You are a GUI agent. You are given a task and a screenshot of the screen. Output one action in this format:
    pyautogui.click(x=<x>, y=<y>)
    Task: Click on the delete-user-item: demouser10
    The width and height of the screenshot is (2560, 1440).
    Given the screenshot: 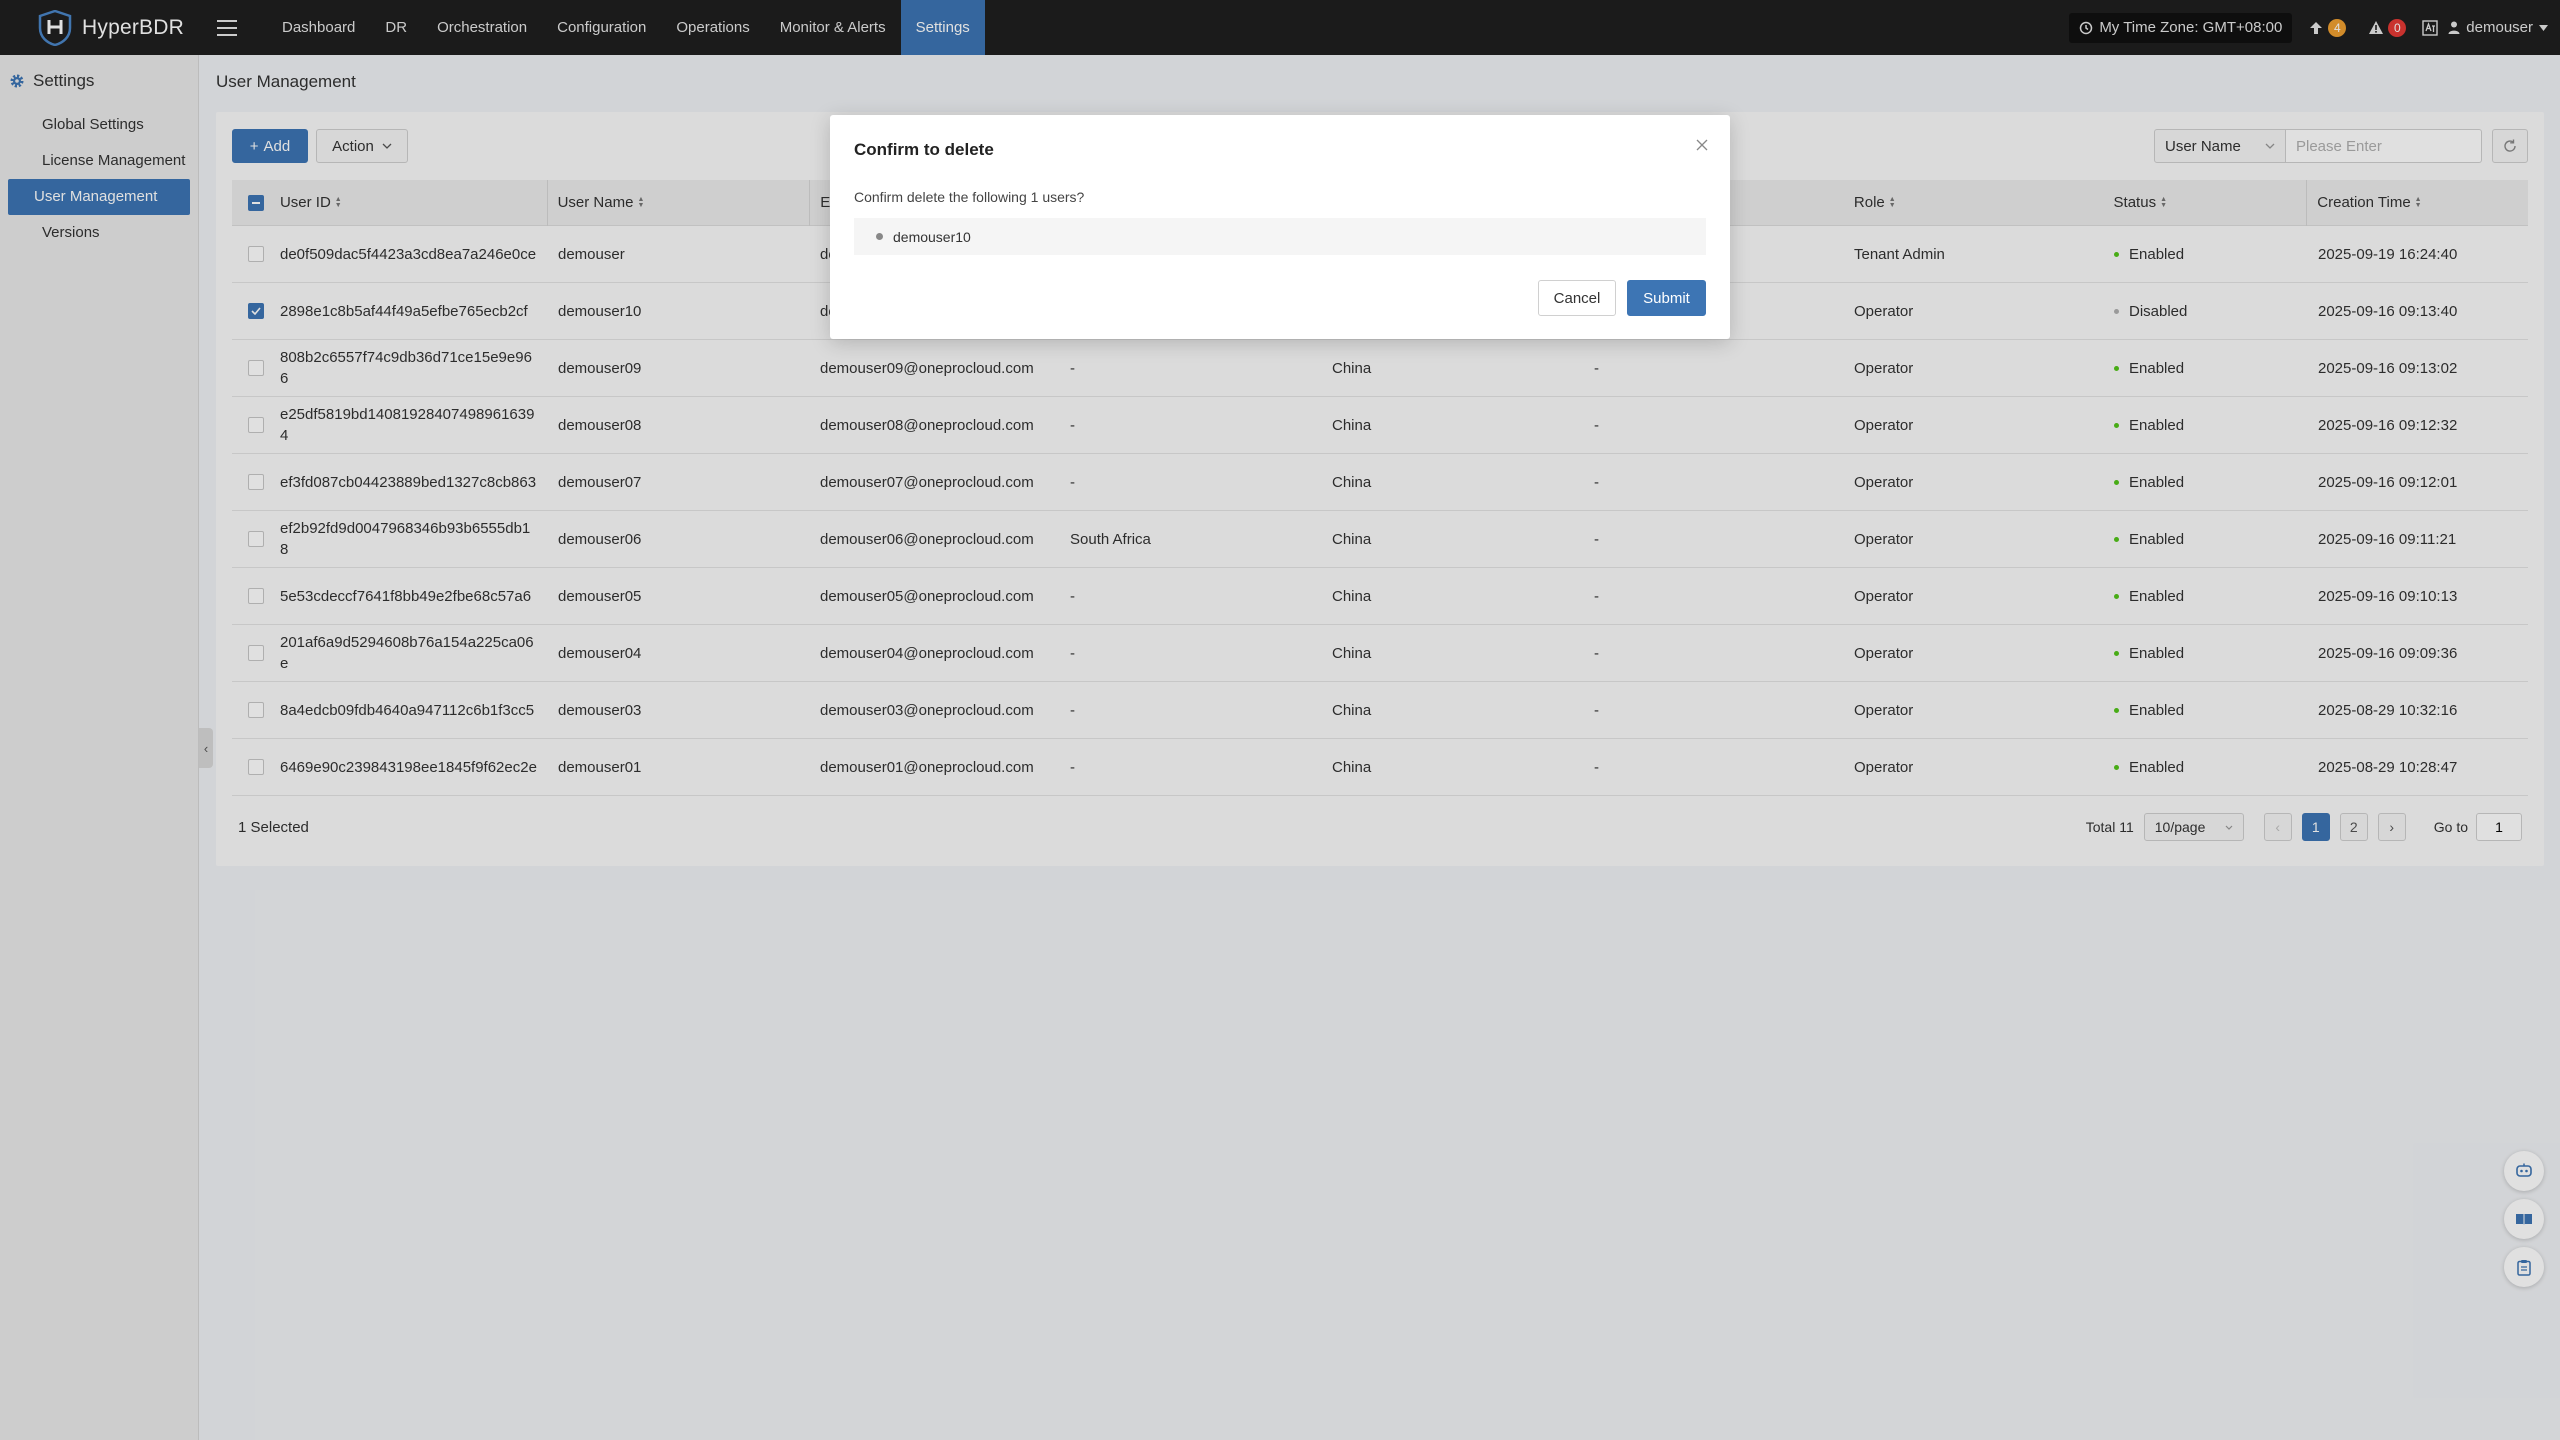 What is the action you would take?
    pyautogui.click(x=932, y=236)
    